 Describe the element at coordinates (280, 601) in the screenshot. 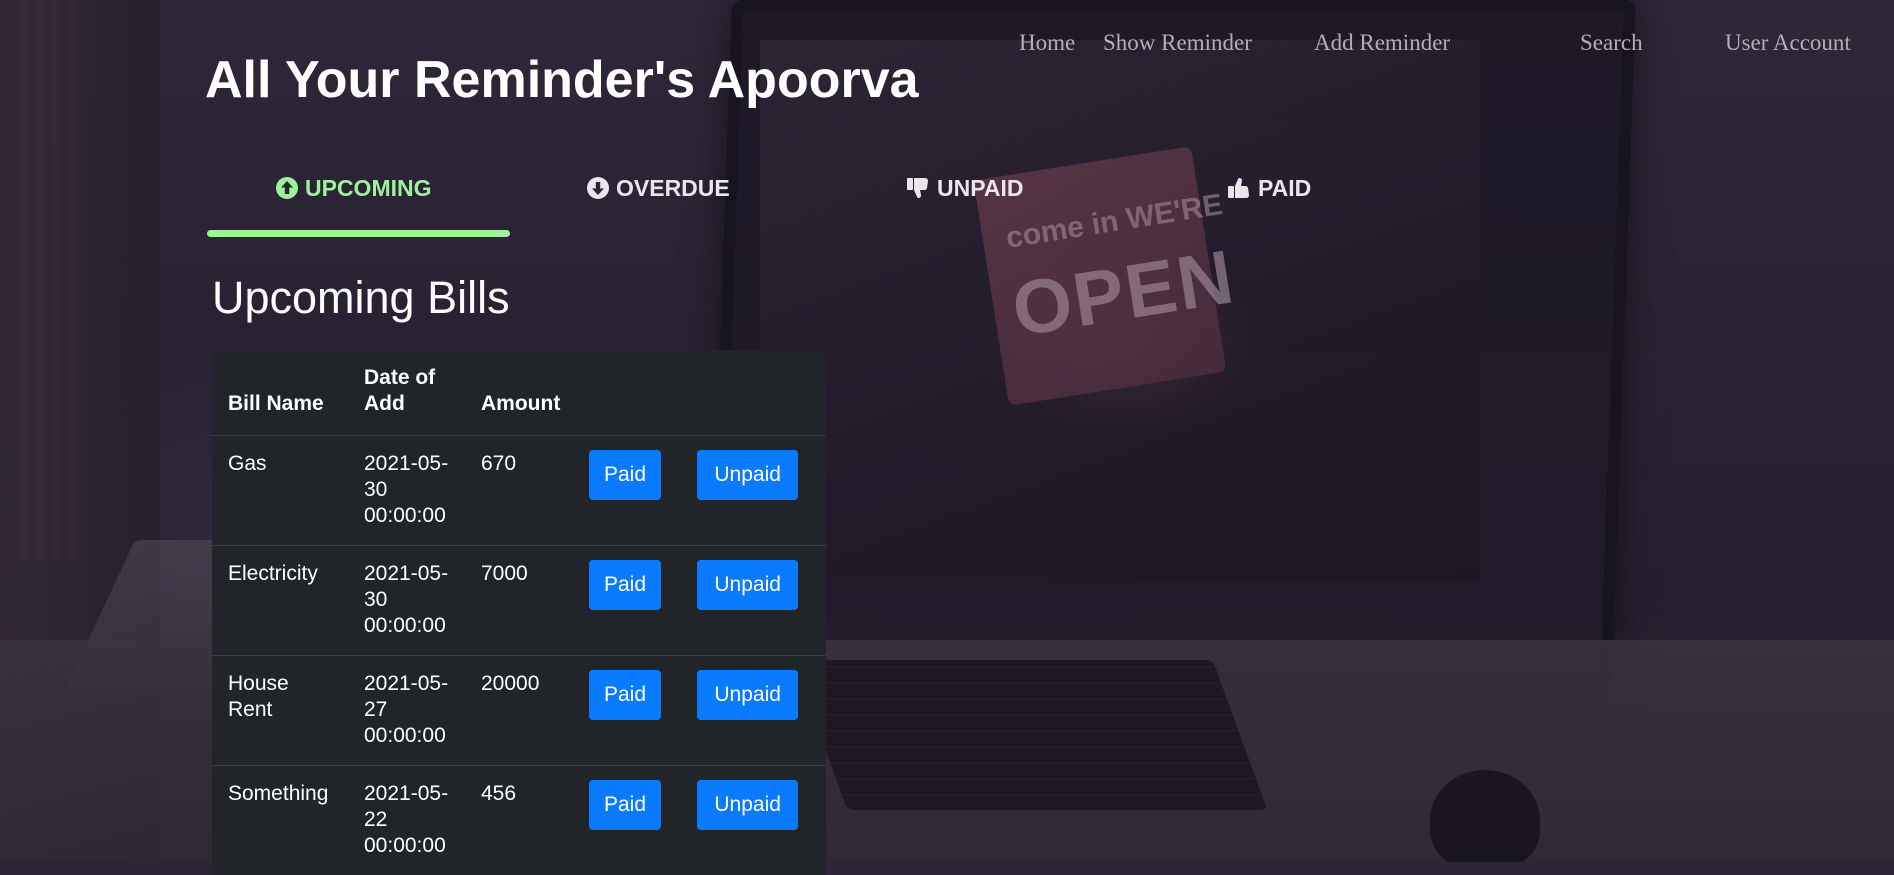

I see `bill-name: Electricity` at that location.